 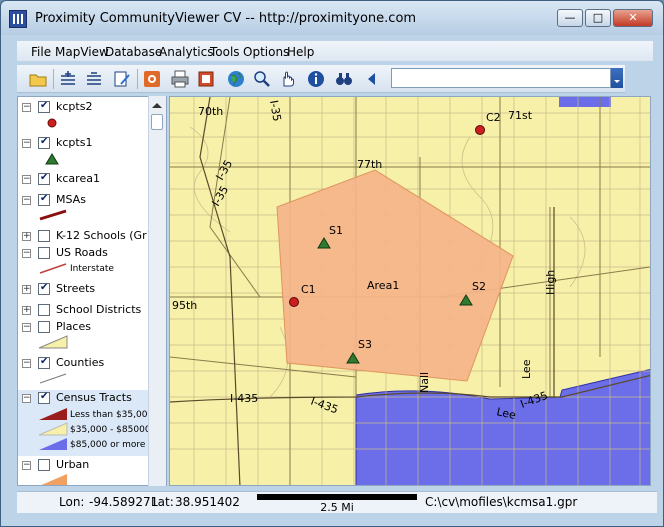 I want to click on lon-value: -94.589271, so click(x=124, y=502).